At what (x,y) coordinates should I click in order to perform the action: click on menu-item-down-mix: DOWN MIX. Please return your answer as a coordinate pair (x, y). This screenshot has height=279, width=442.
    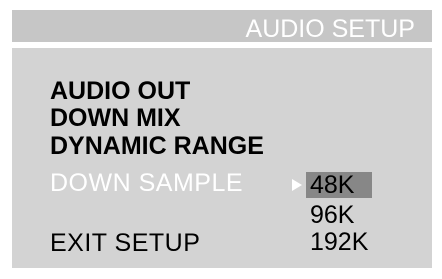
    Looking at the image, I should click on (115, 118).